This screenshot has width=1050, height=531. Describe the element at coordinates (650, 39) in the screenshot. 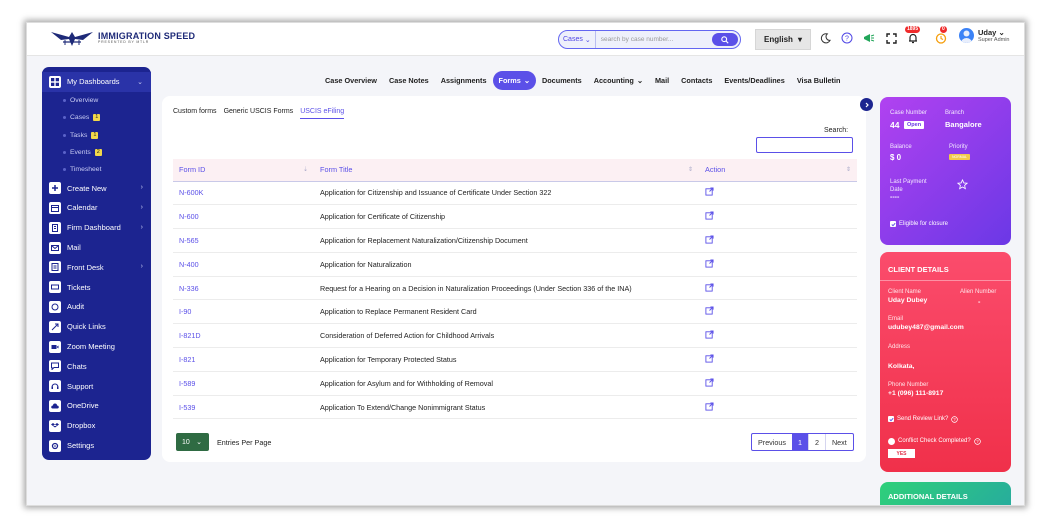

I see `search-input` at that location.